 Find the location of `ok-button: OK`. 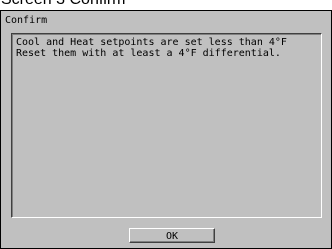

ok-button: OK is located at coordinates (172, 235).